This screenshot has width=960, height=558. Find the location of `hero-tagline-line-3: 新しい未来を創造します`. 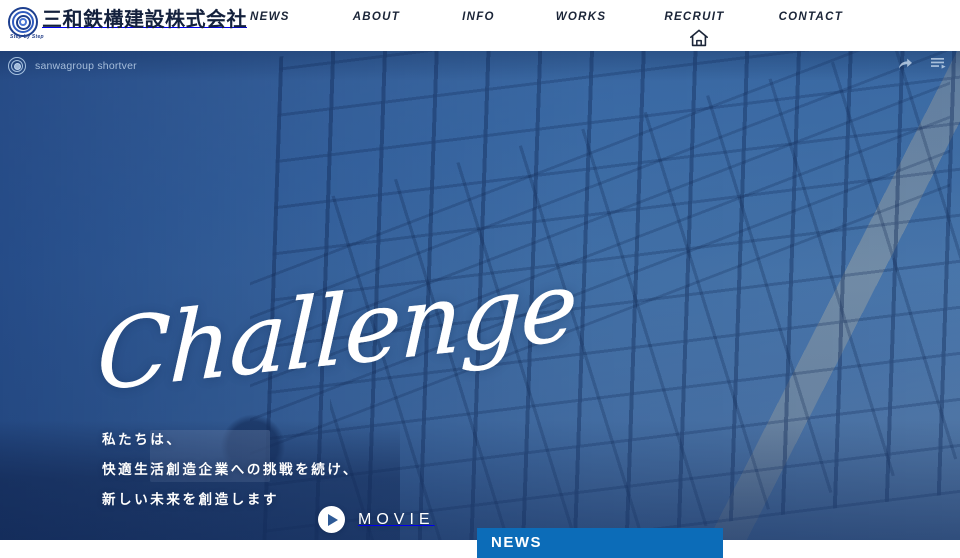

hero-tagline-line-3: 新しい未来を創造します is located at coordinates (191, 500).